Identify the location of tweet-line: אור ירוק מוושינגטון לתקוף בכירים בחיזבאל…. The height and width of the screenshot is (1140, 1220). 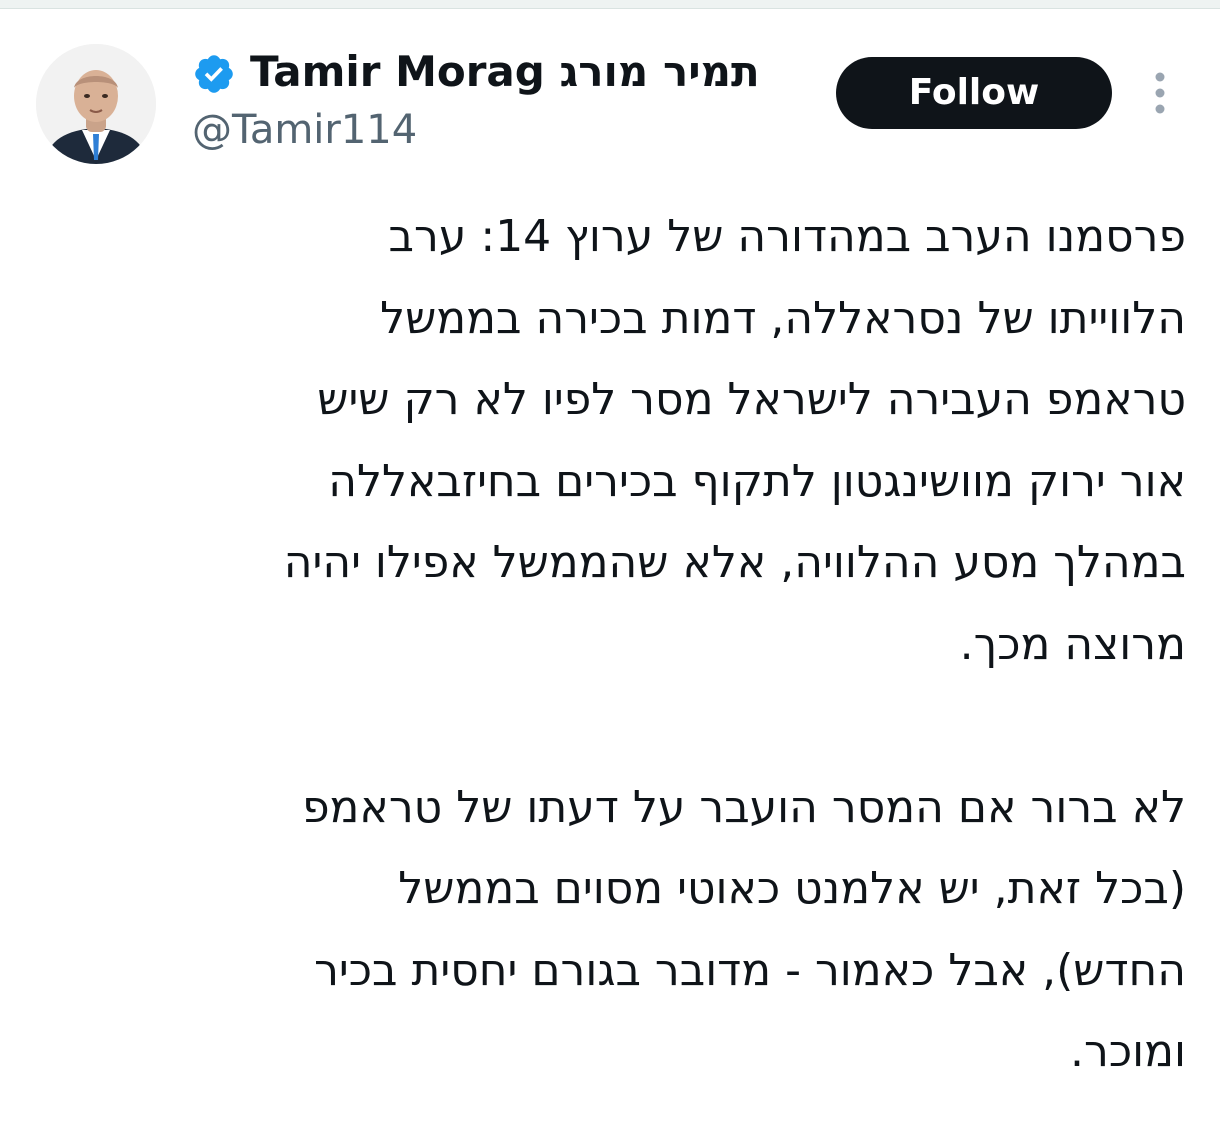
(757, 481).